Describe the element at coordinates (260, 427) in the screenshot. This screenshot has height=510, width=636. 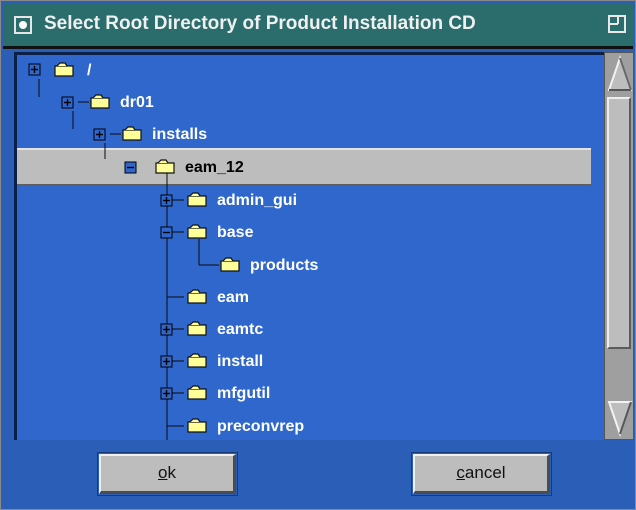
I see `tree-node-preconvrep: preconvrep` at that location.